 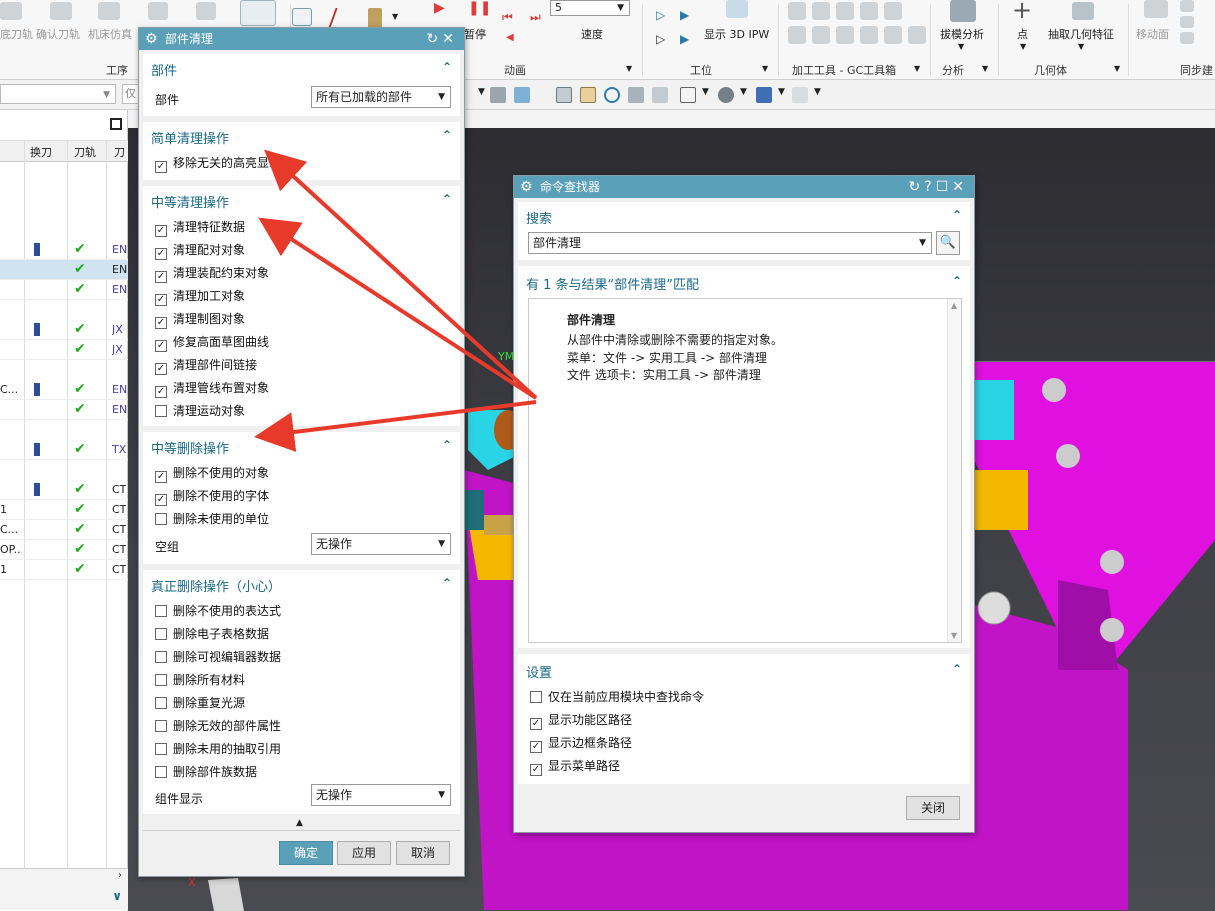 I want to click on medium-cleanup-checkbox: ✓ 清理制图对象, so click(x=200, y=319).